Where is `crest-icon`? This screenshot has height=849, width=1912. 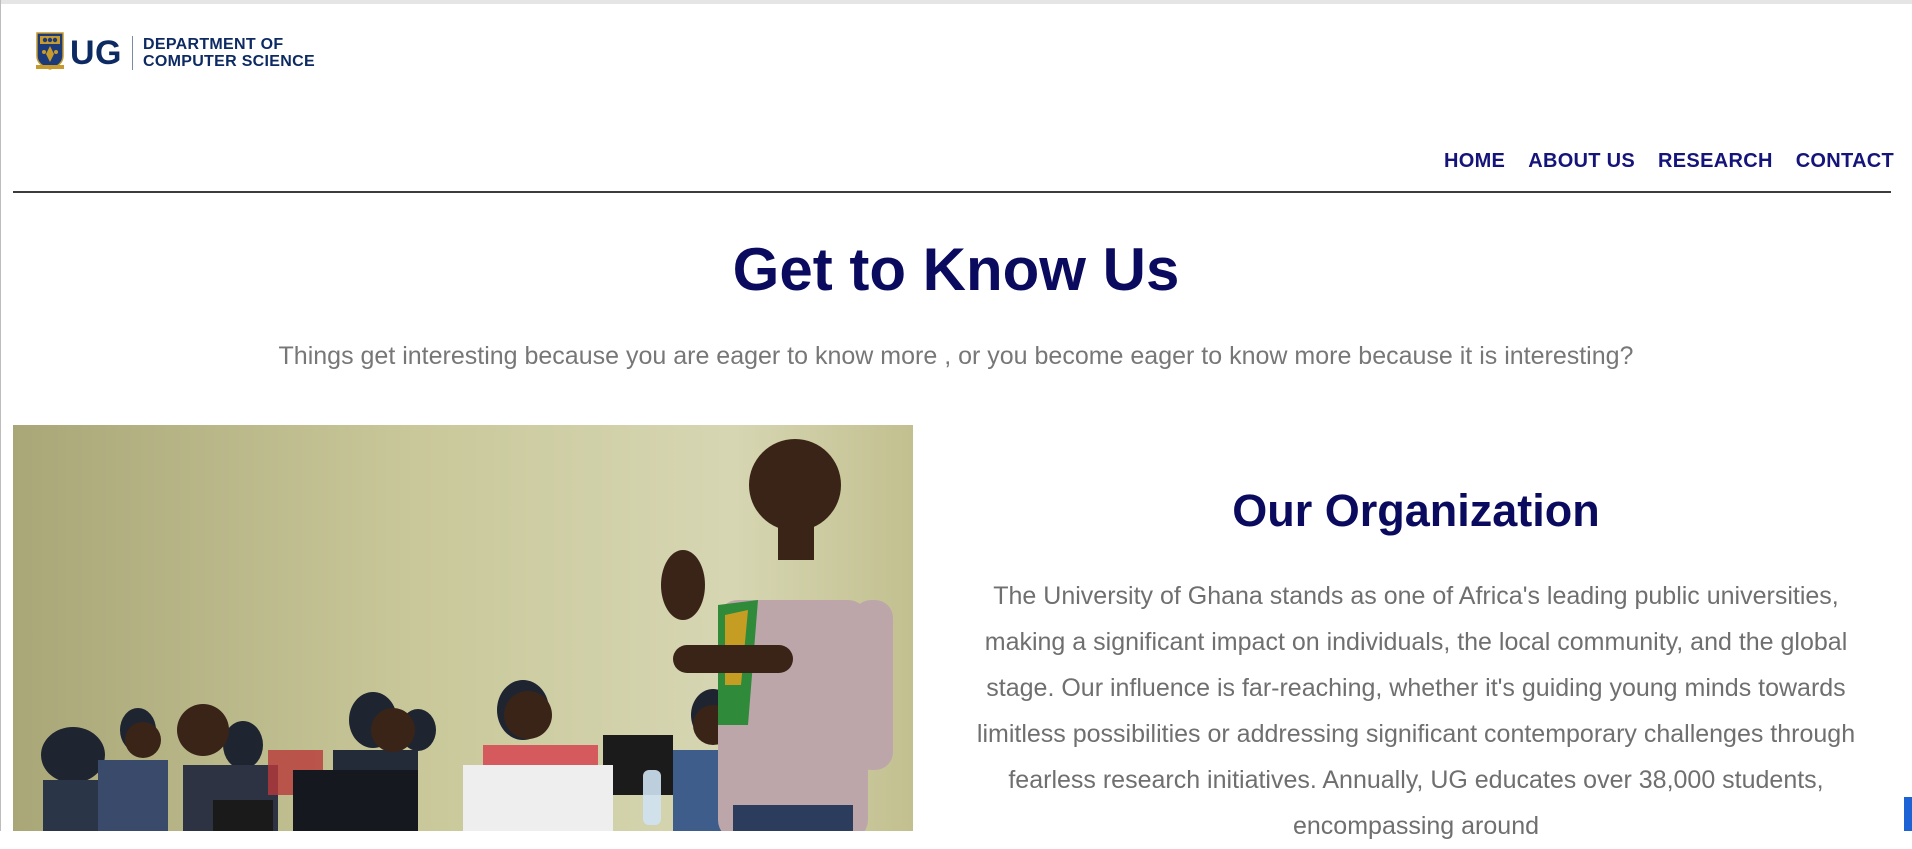 crest-icon is located at coordinates (50, 53).